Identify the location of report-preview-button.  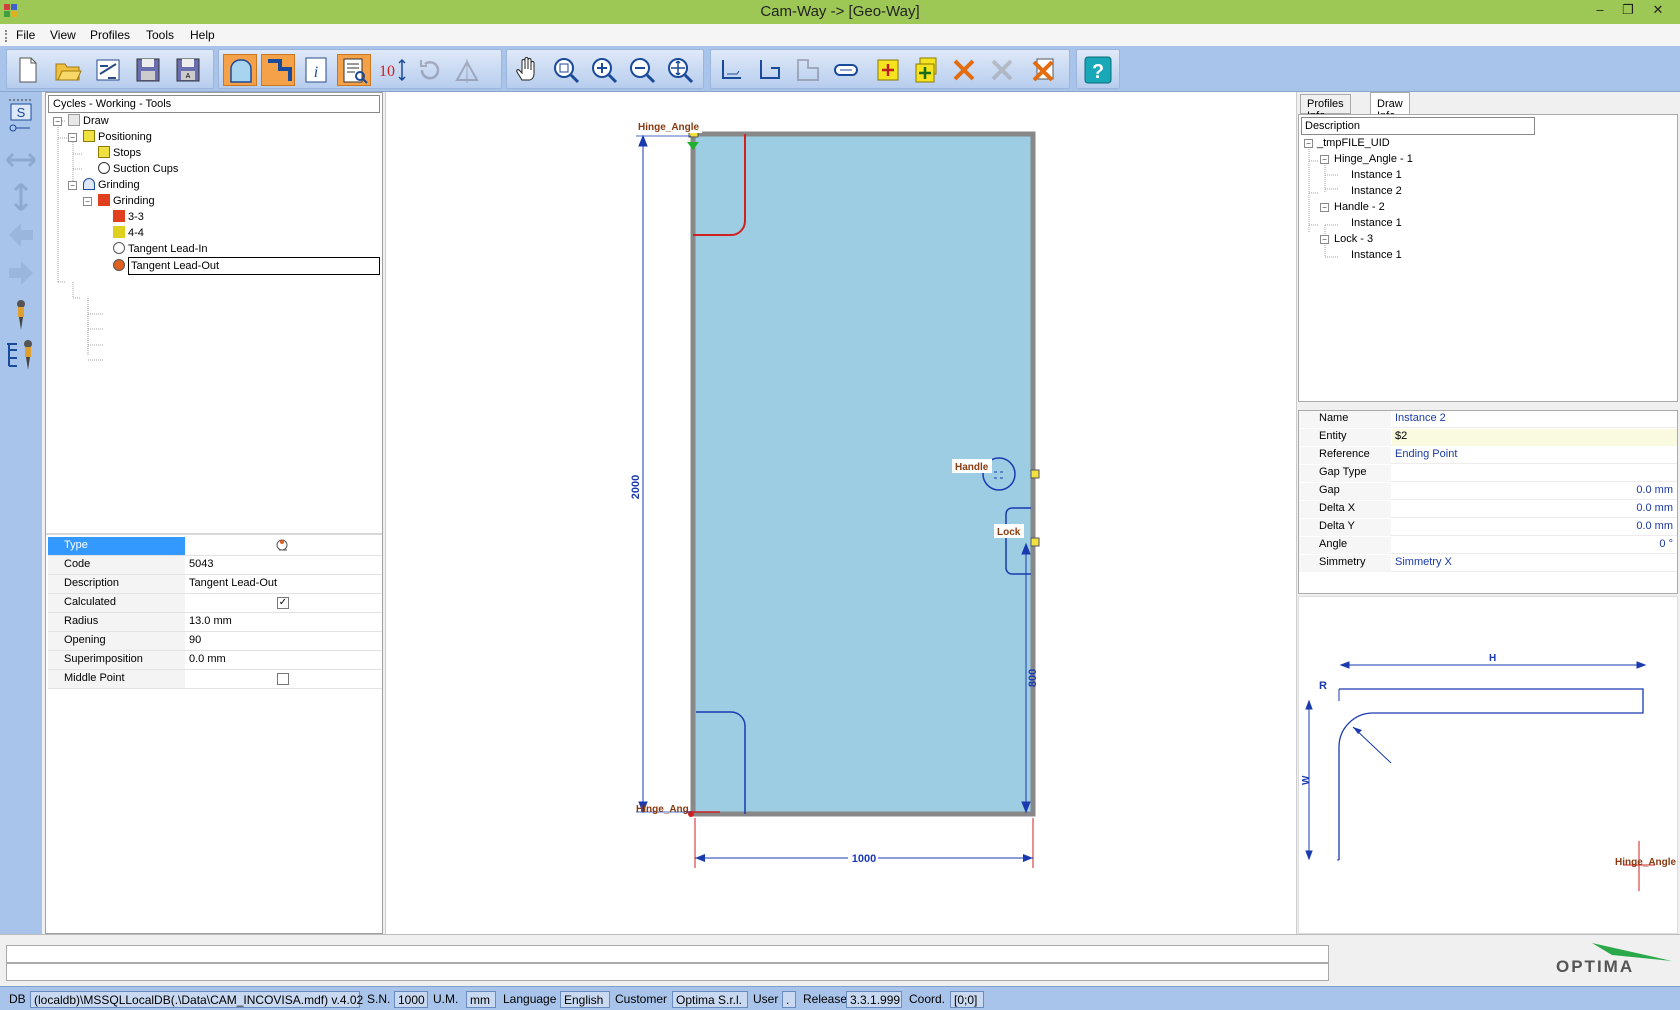
(354, 70).